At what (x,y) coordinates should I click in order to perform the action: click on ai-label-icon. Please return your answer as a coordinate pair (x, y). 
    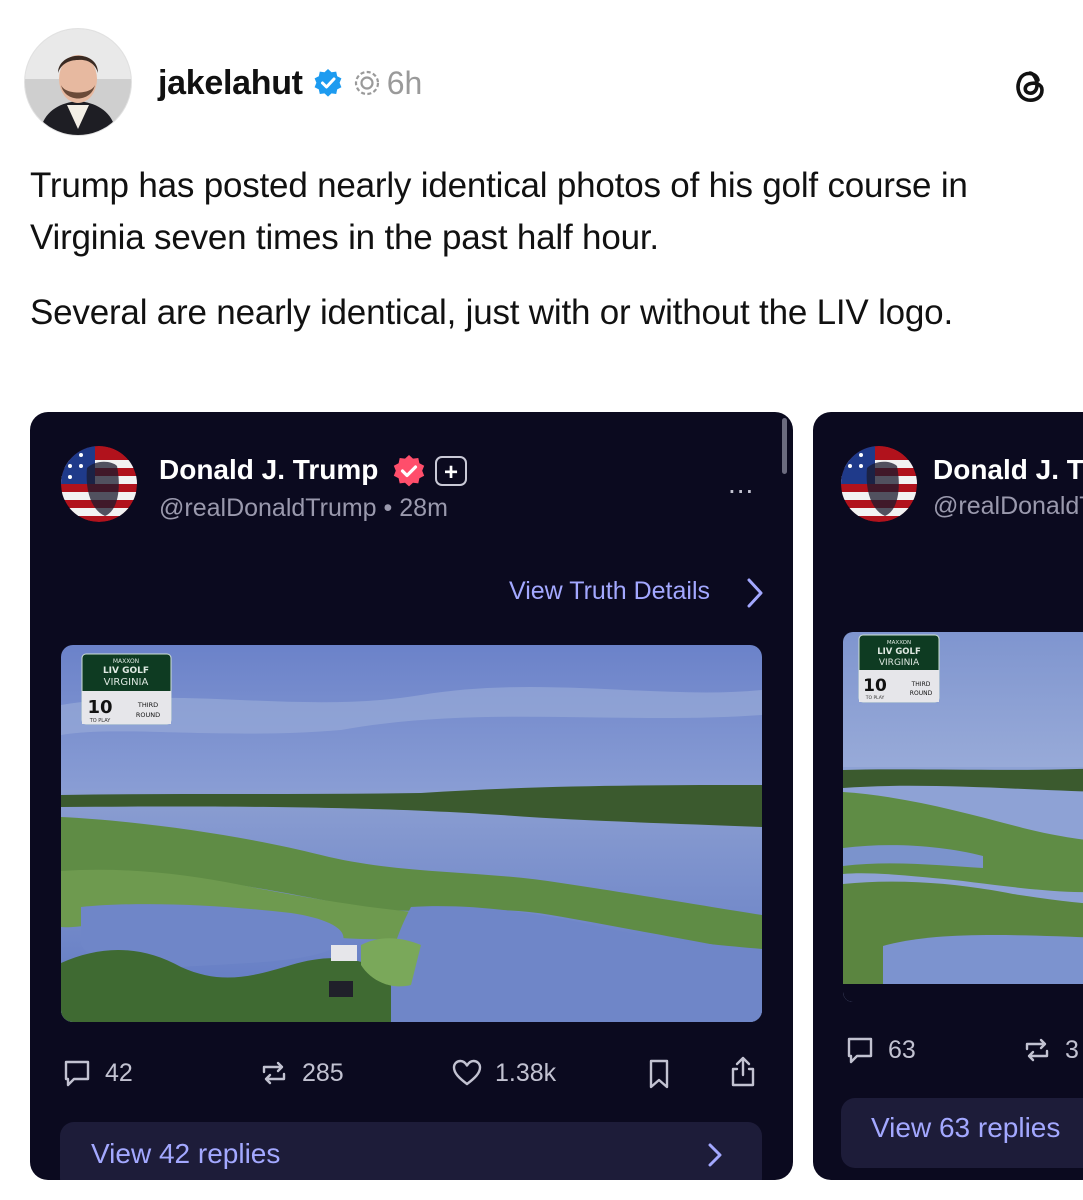
    Looking at the image, I should click on (367, 83).